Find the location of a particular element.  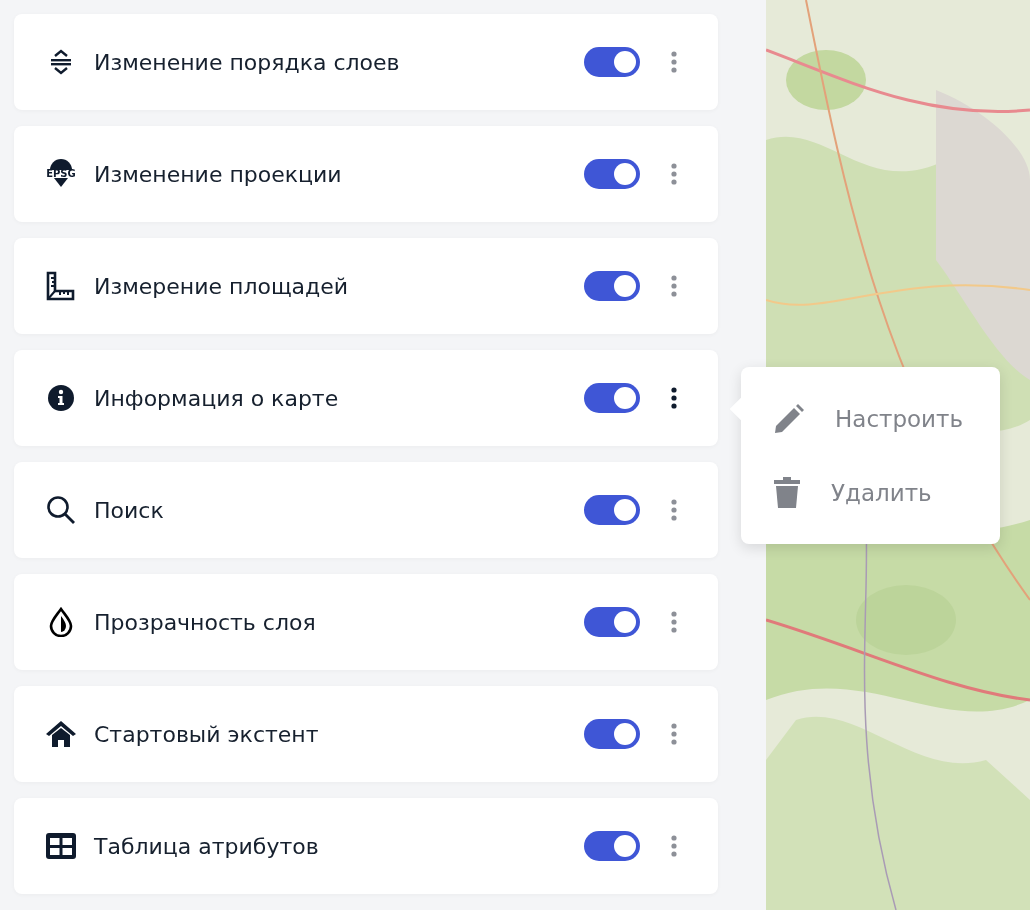

pencil-icon is located at coordinates (789, 418).